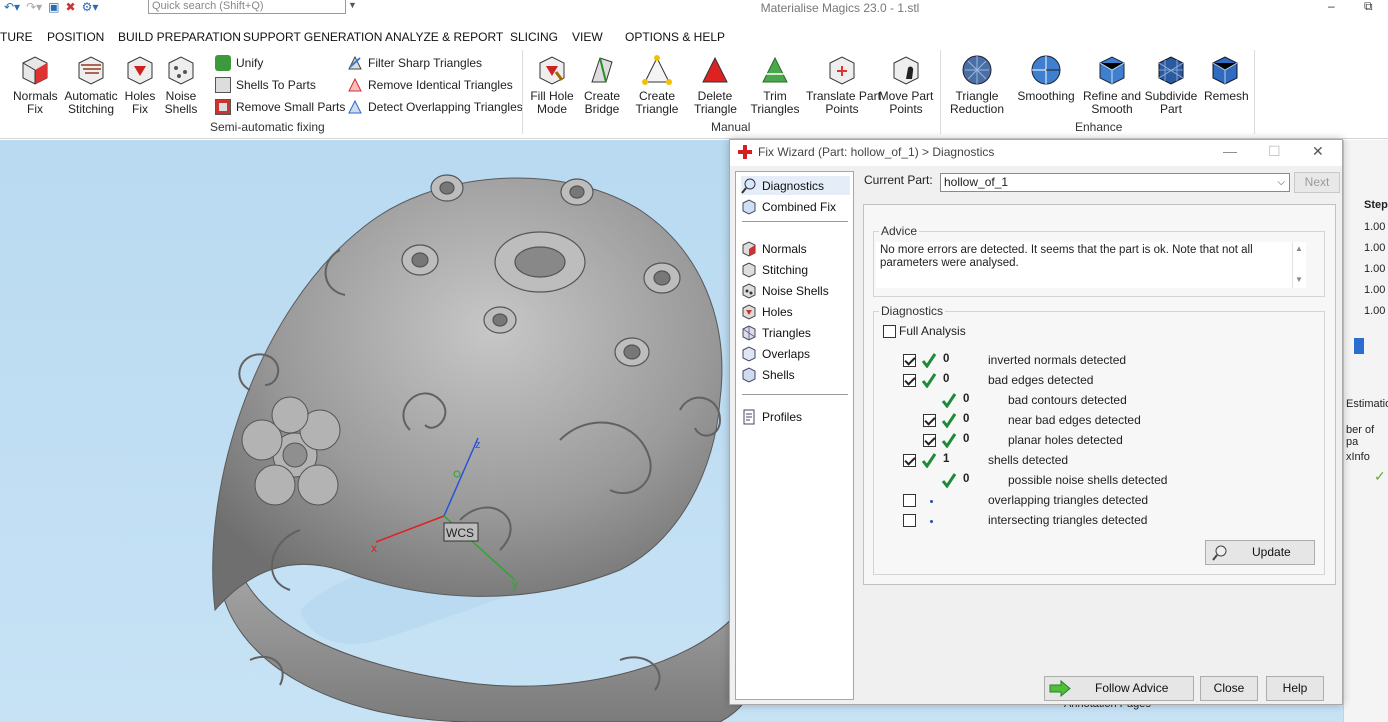 The height and width of the screenshot is (722, 1388). Describe the element at coordinates (768, 374) in the screenshot. I see `nav-item-shells: Shells` at that location.